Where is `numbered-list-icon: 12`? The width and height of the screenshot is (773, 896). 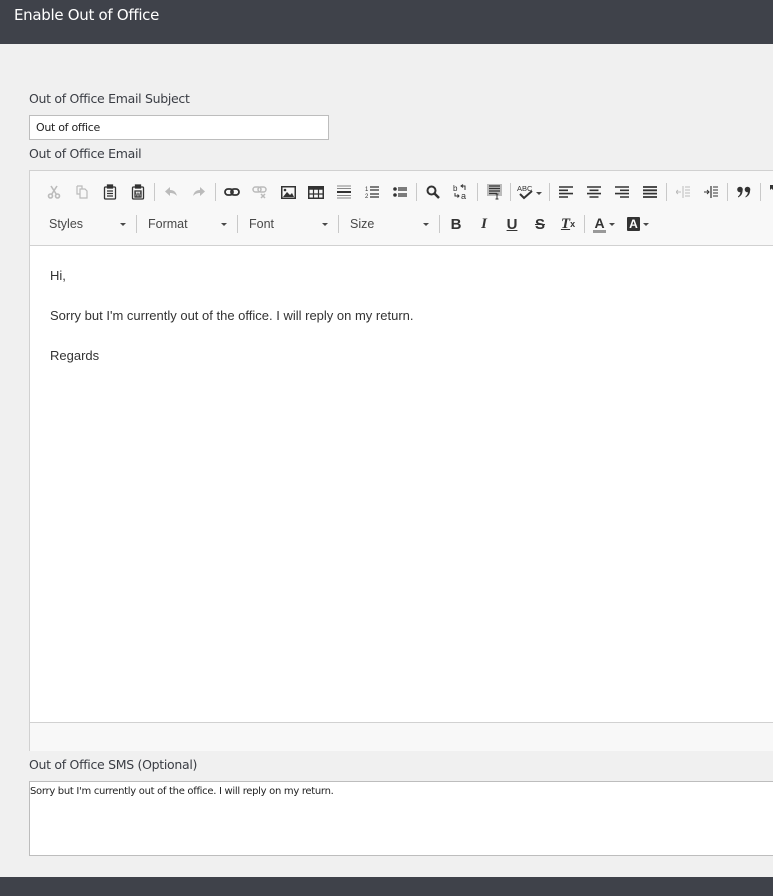 numbered-list-icon: 12 is located at coordinates (372, 192).